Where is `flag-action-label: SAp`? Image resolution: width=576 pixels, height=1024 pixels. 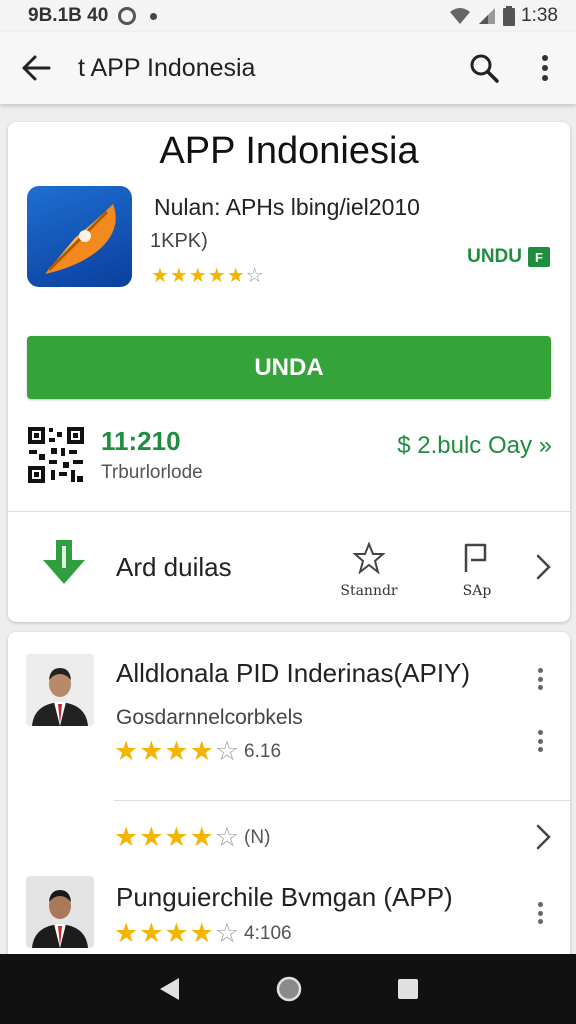 flag-action-label: SAp is located at coordinates (477, 591).